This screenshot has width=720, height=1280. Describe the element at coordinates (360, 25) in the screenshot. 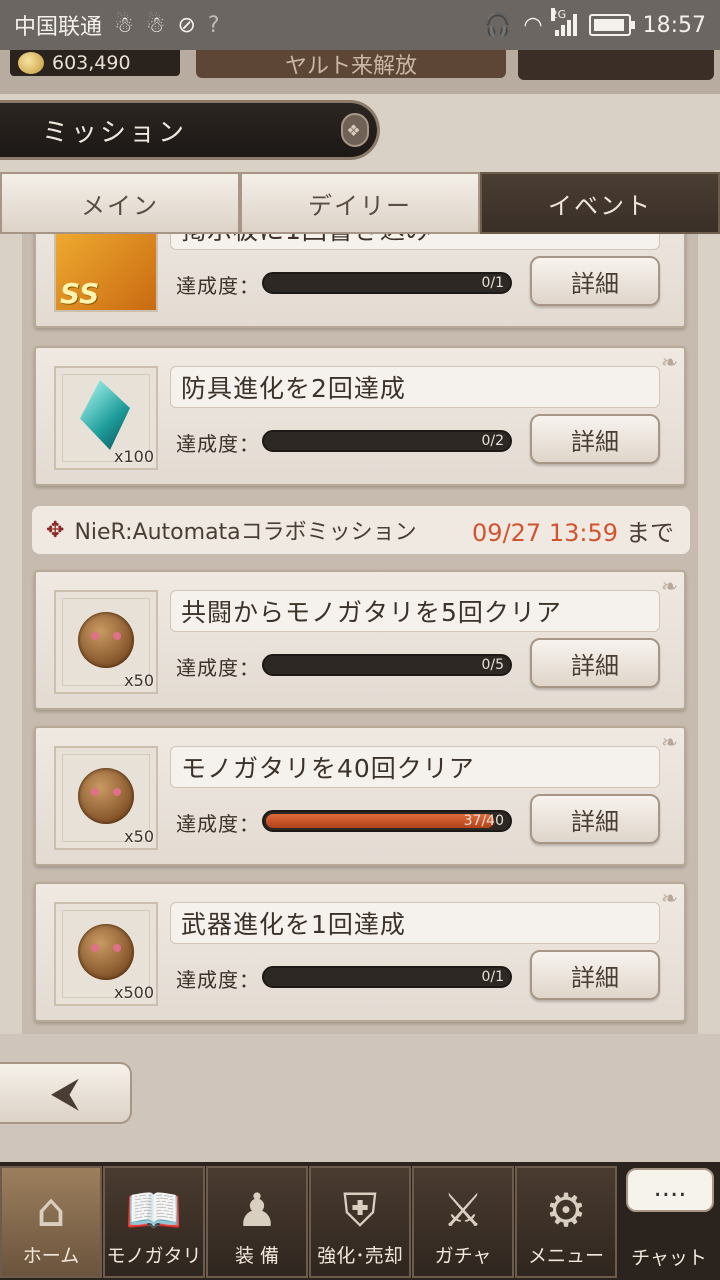

I see `status-bar: 中国联通 ☃ ☃ ⊘ ? 🎧 ◠ 2G 18:57` at that location.